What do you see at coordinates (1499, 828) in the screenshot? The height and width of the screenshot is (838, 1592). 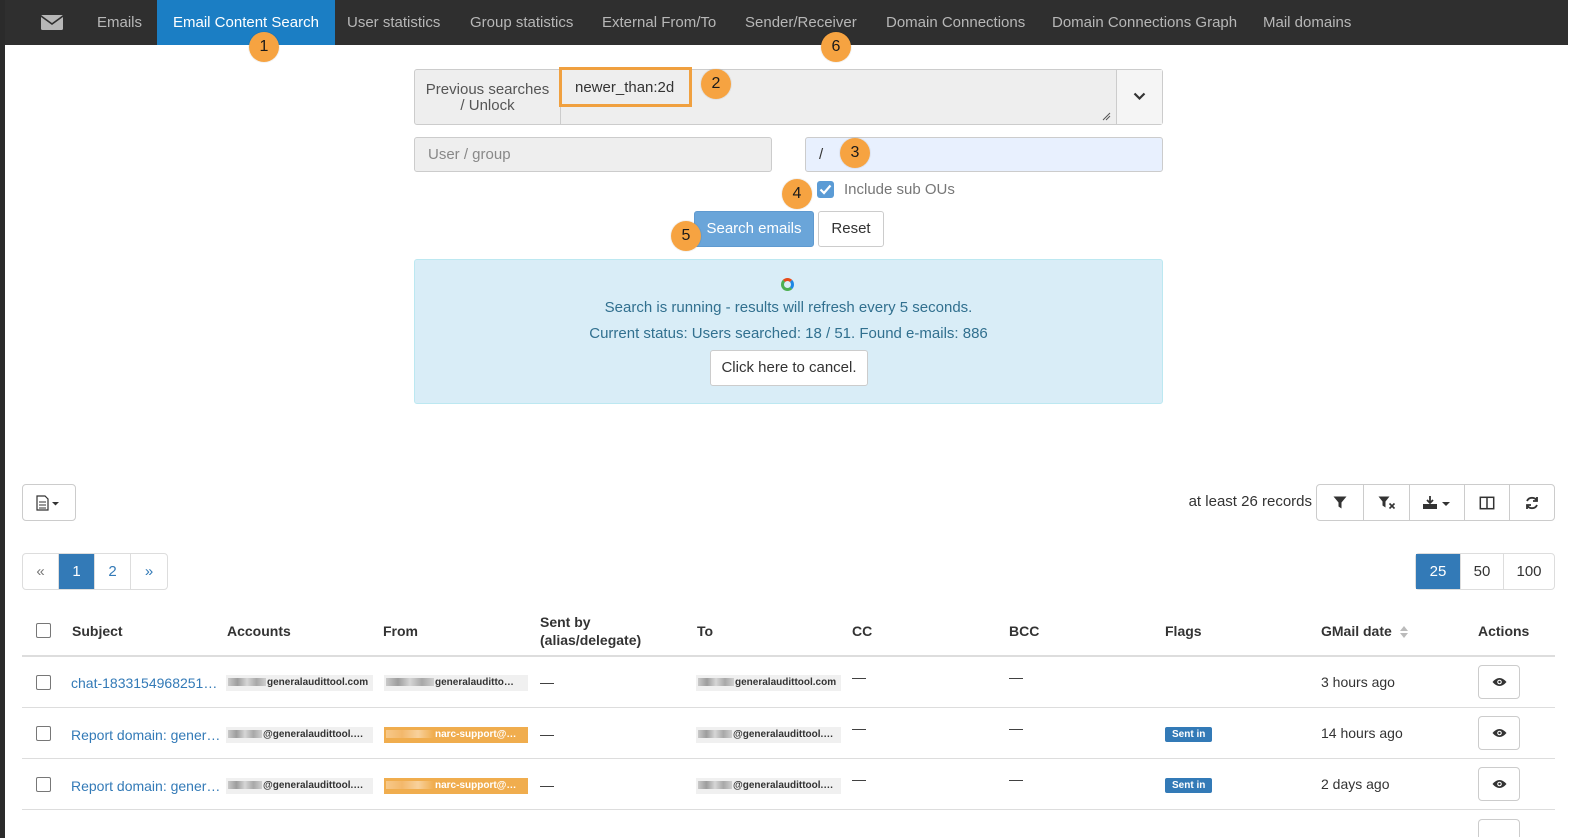 I see `view-email-button-partial` at bounding box center [1499, 828].